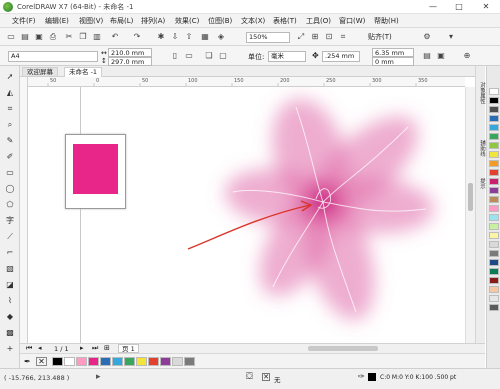 The height and width of the screenshot is (389, 500). Describe the element at coordinates (268, 37) in the screenshot. I see `zoom-level-select: 150%` at that location.